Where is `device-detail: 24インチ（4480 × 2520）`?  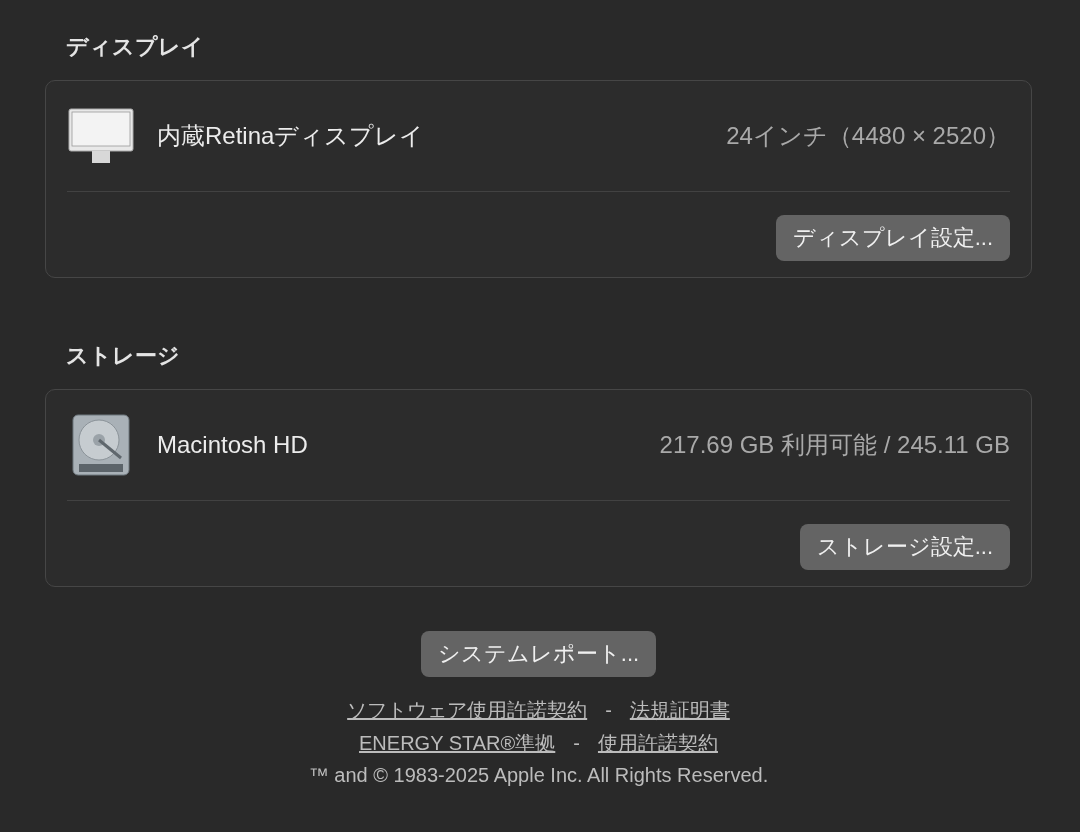 device-detail: 24インチ（4480 × 2520） is located at coordinates (868, 136).